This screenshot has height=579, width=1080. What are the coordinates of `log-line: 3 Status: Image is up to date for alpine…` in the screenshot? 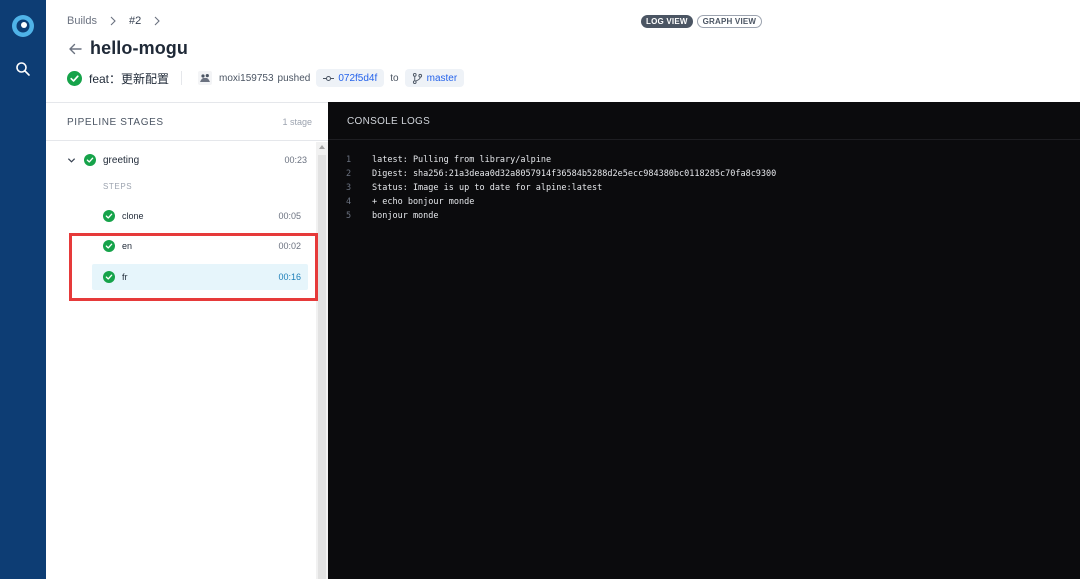 It's located at (552, 188).